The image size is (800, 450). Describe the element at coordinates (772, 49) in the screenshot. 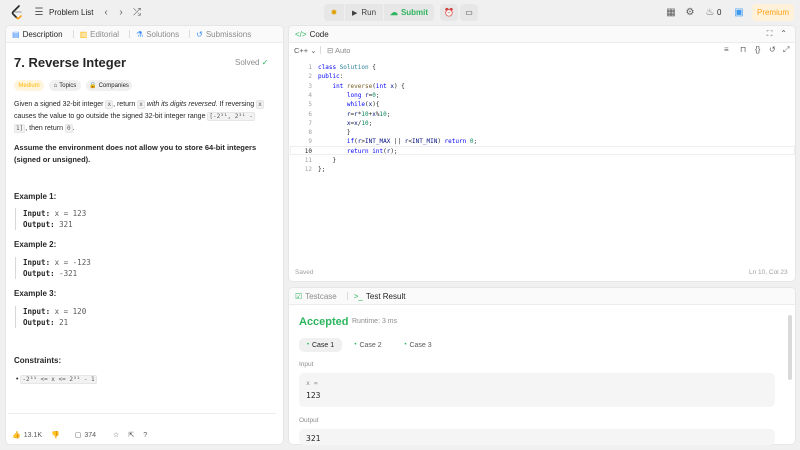

I see `reset-icon: ↺` at that location.